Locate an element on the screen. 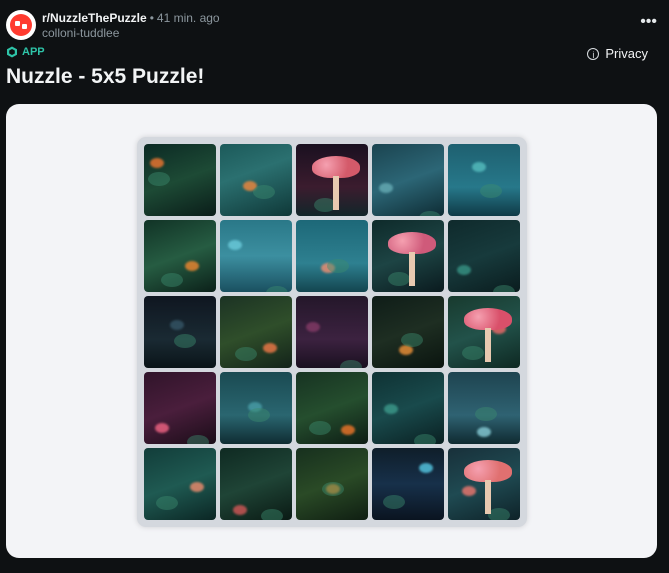  post-meta: r/NuzzleThePuzzle • 41 min. ago is located at coordinates (131, 18).